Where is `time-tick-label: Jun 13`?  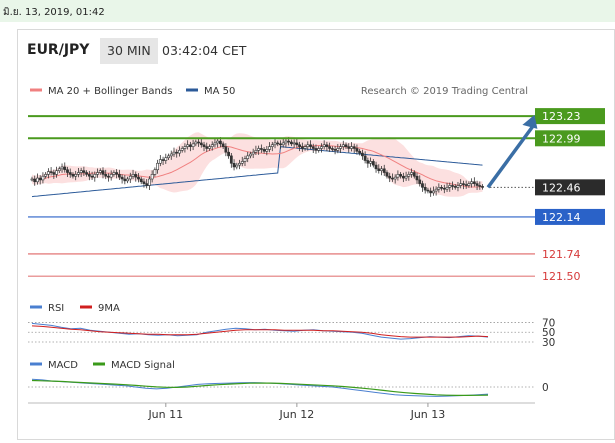 time-tick-label: Jun 13 is located at coordinates (428, 414).